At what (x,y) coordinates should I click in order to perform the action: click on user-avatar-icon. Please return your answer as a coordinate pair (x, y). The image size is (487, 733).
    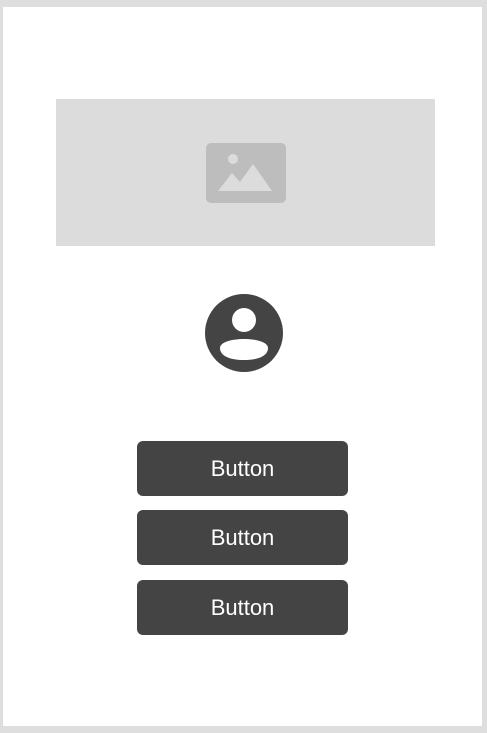
    Looking at the image, I should click on (244, 333).